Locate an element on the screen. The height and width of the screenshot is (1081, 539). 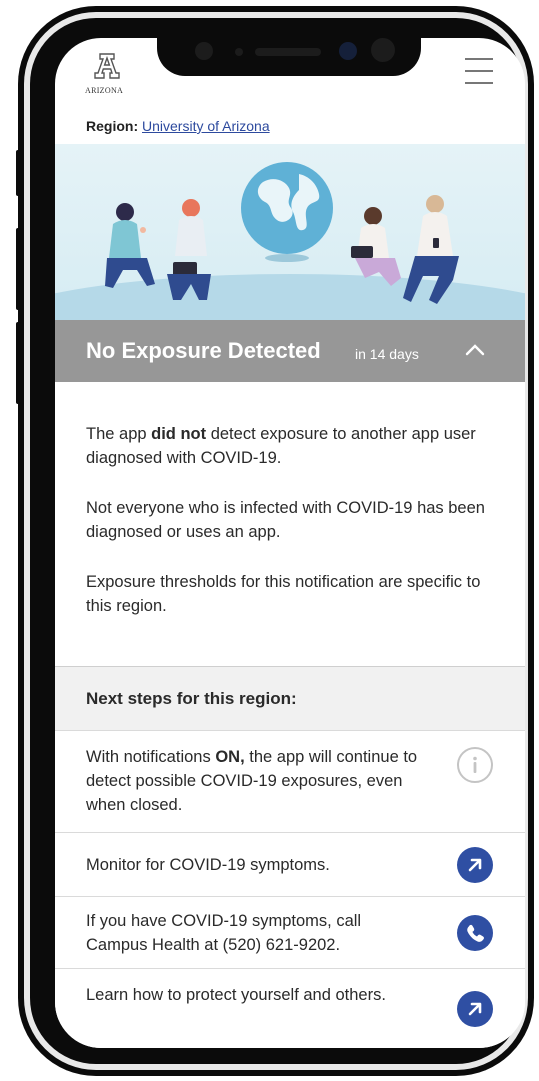
university-logo: ARIZONA is located at coordinates (108, 75).